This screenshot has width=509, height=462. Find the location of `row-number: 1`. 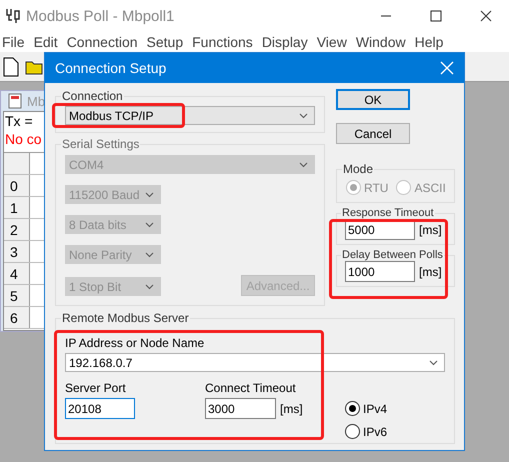

row-number: 1 is located at coordinates (17, 207).